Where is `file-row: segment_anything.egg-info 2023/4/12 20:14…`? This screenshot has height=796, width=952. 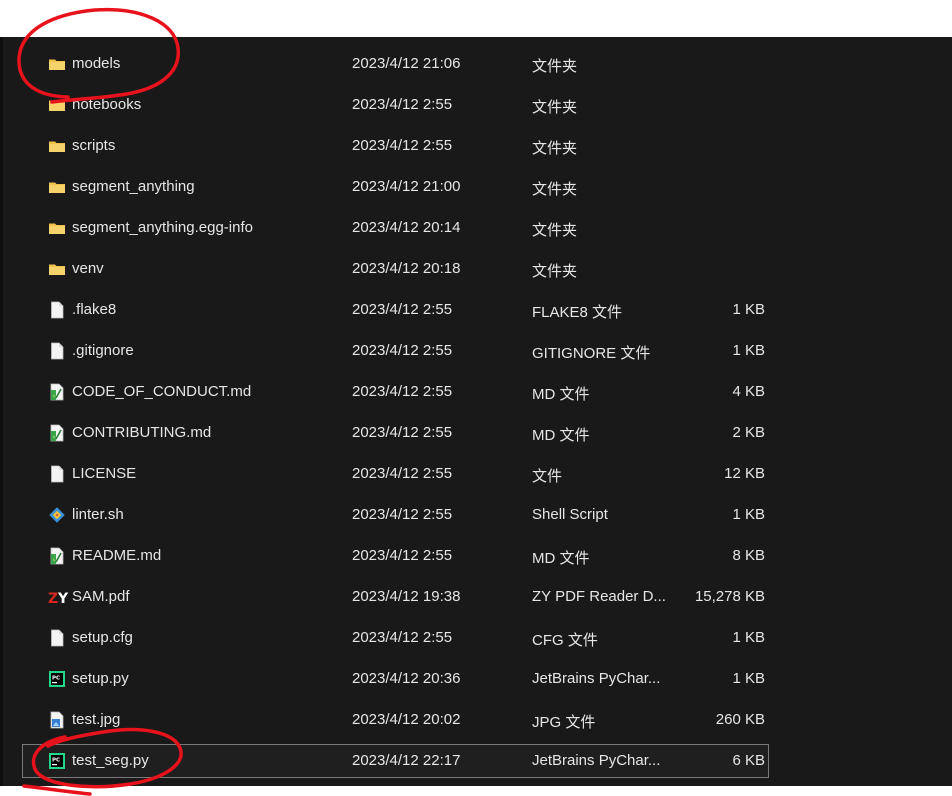
file-row: segment_anything.egg-info 2023/4/12 20:14… is located at coordinates (395, 228).